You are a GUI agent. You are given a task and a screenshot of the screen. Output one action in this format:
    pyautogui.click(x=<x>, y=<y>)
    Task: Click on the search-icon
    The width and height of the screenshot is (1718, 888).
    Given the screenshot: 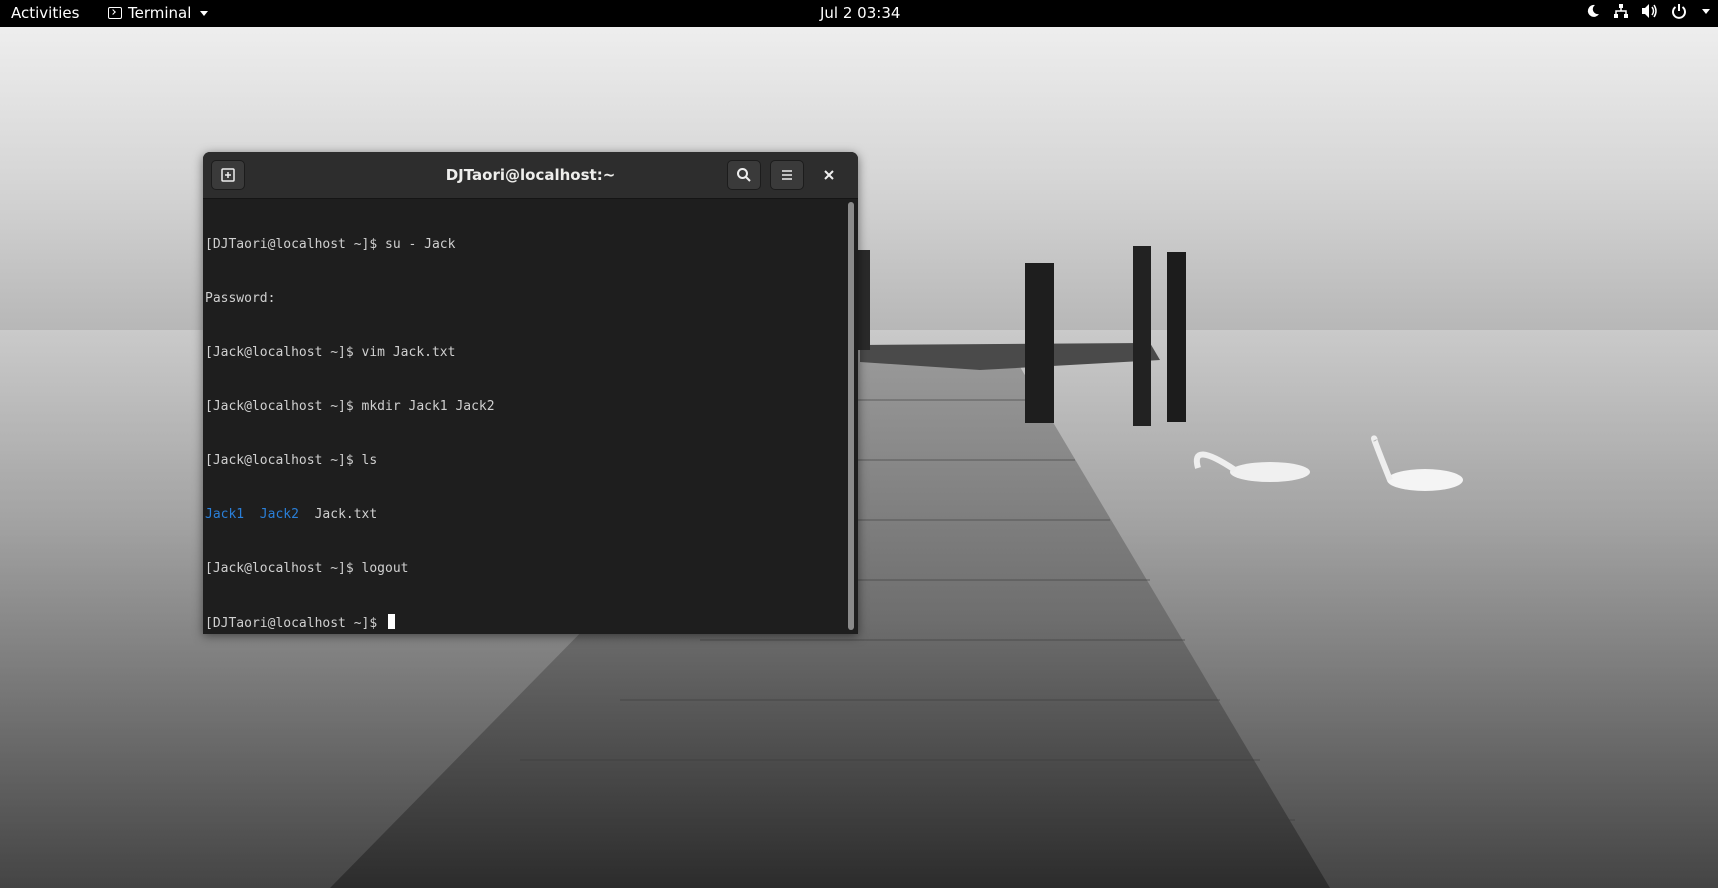 What is the action you would take?
    pyautogui.click(x=744, y=175)
    